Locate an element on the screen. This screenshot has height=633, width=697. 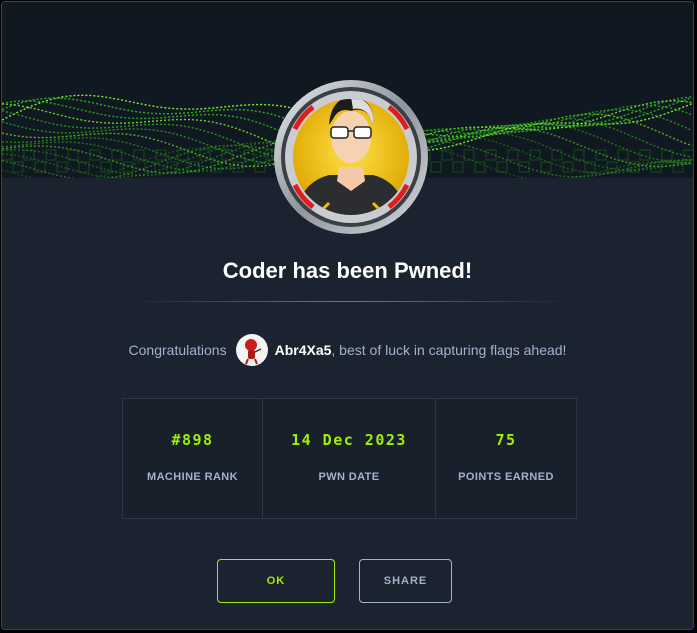
congrats-prefix: Congratulations is located at coordinates (177, 350).